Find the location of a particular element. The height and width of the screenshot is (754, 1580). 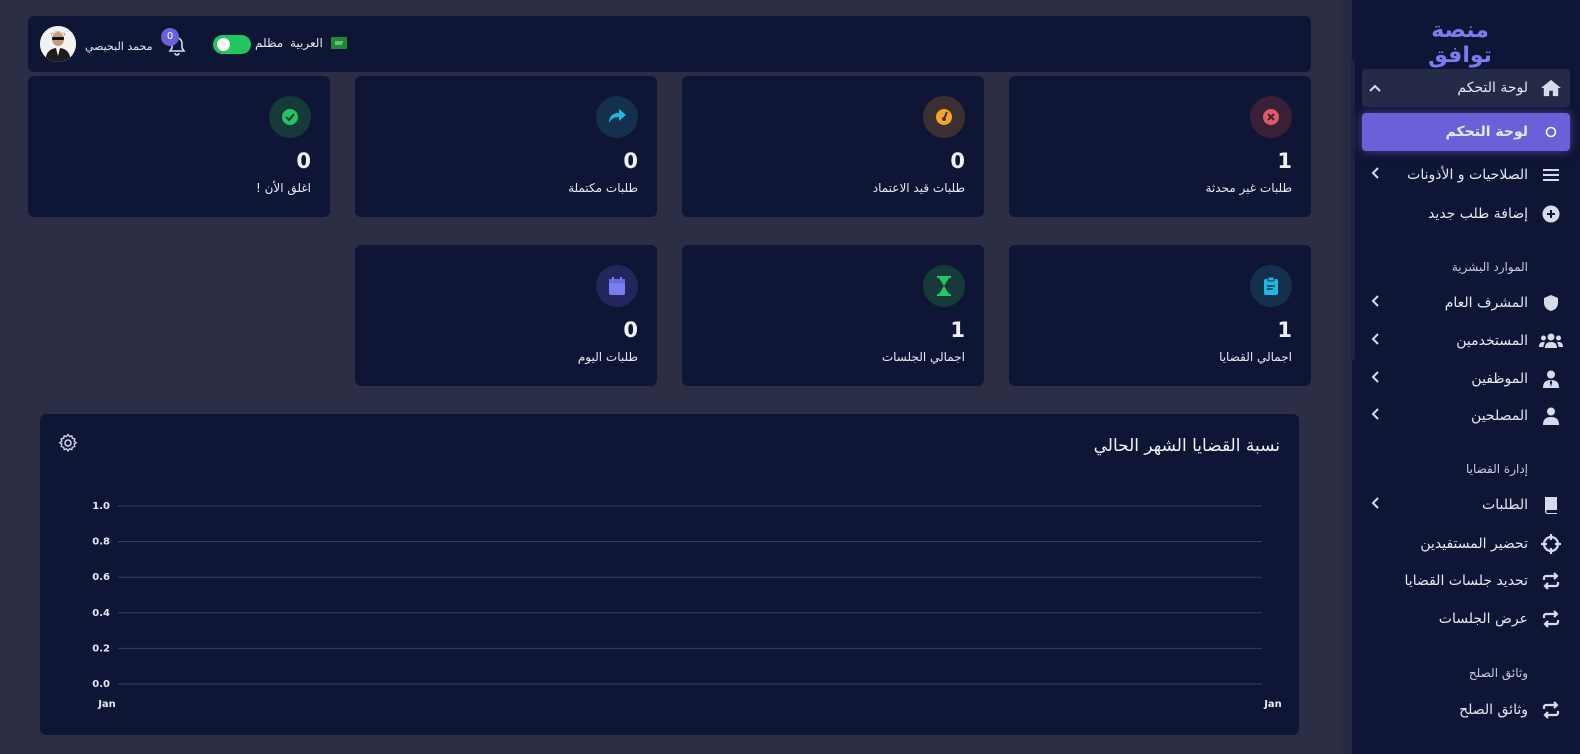

sidebar-item-add-request: إضافة طلب جديد is located at coordinates (1466, 214).